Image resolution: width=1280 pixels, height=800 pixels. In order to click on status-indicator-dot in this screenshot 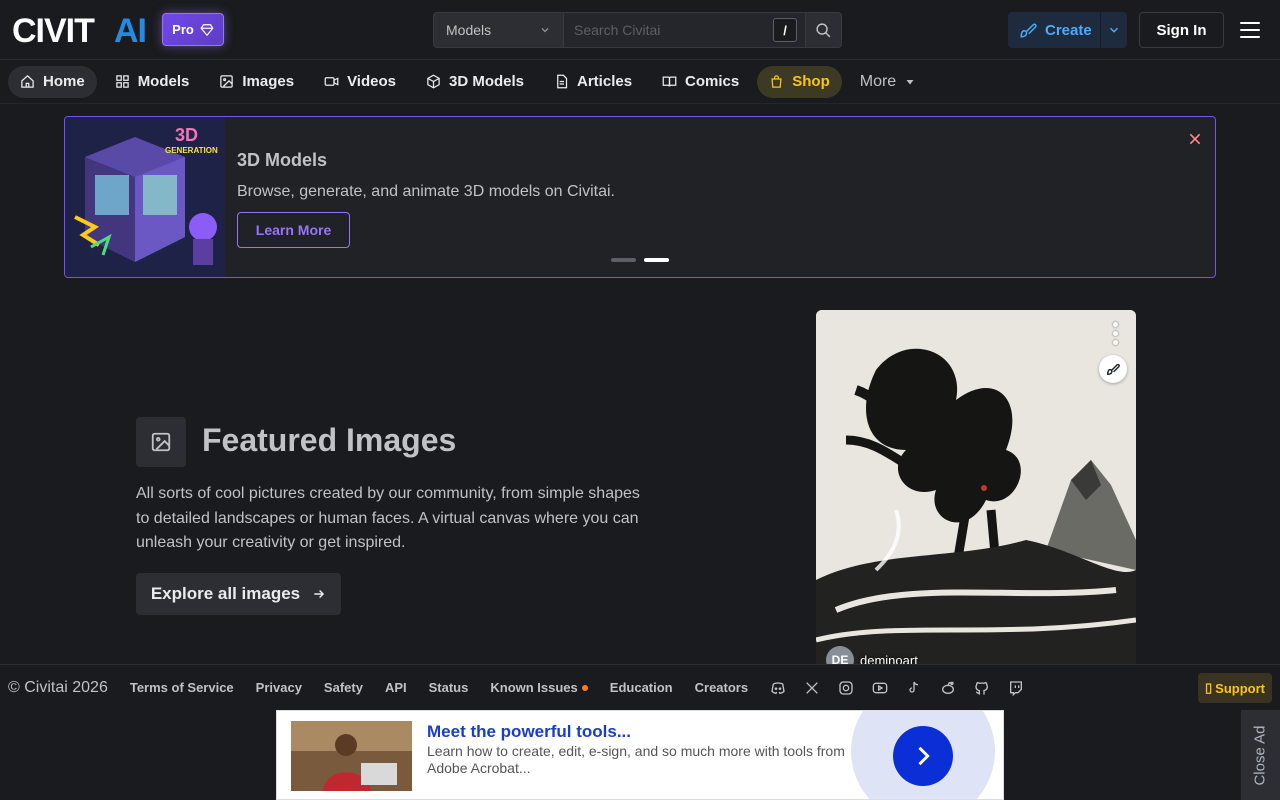, I will do `click(584, 687)`.